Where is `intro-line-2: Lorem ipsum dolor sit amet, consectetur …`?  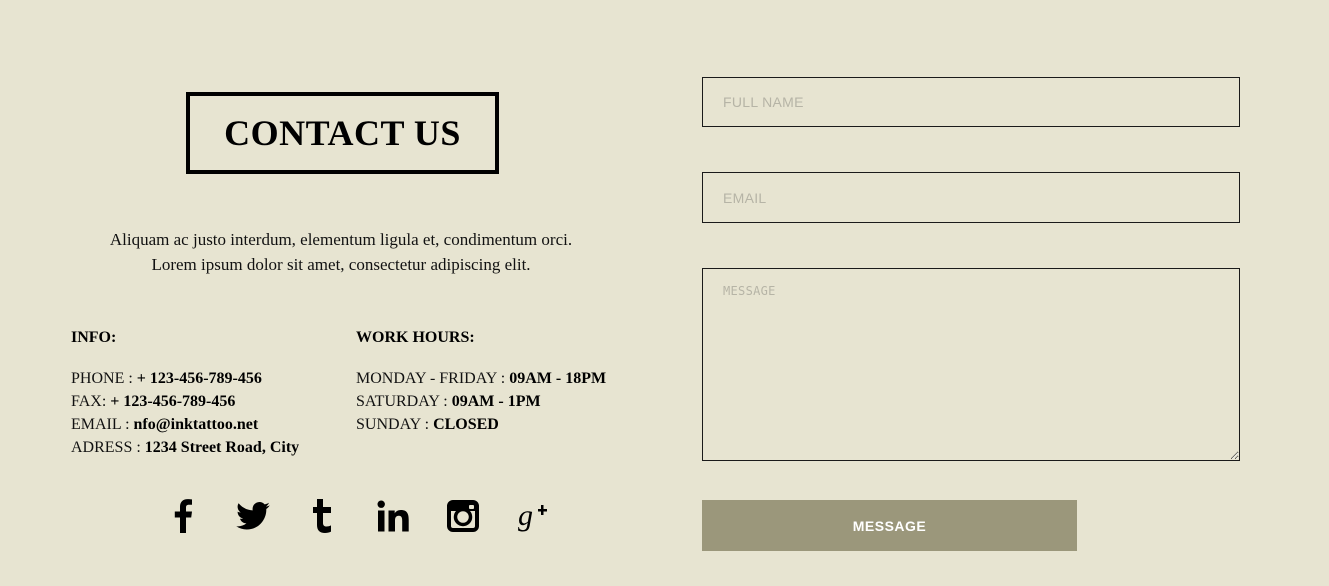 intro-line-2: Lorem ipsum dolor sit amet, consectetur … is located at coordinates (341, 264).